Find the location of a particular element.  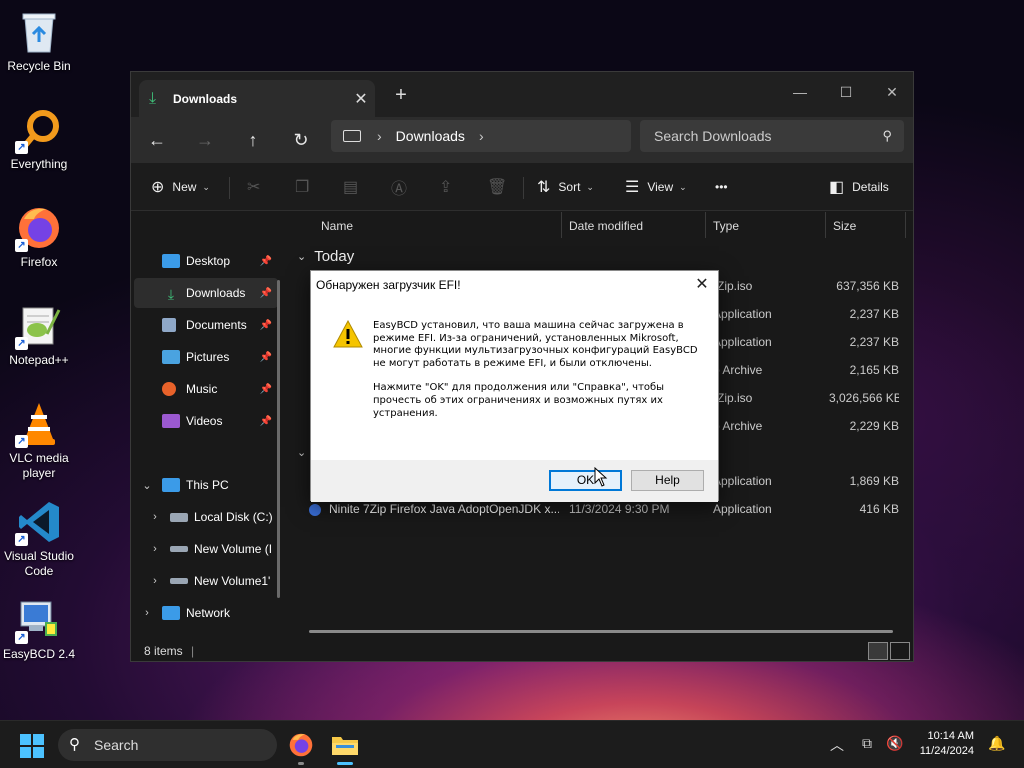

close-window-button: ✕ is located at coordinates (892, 92).